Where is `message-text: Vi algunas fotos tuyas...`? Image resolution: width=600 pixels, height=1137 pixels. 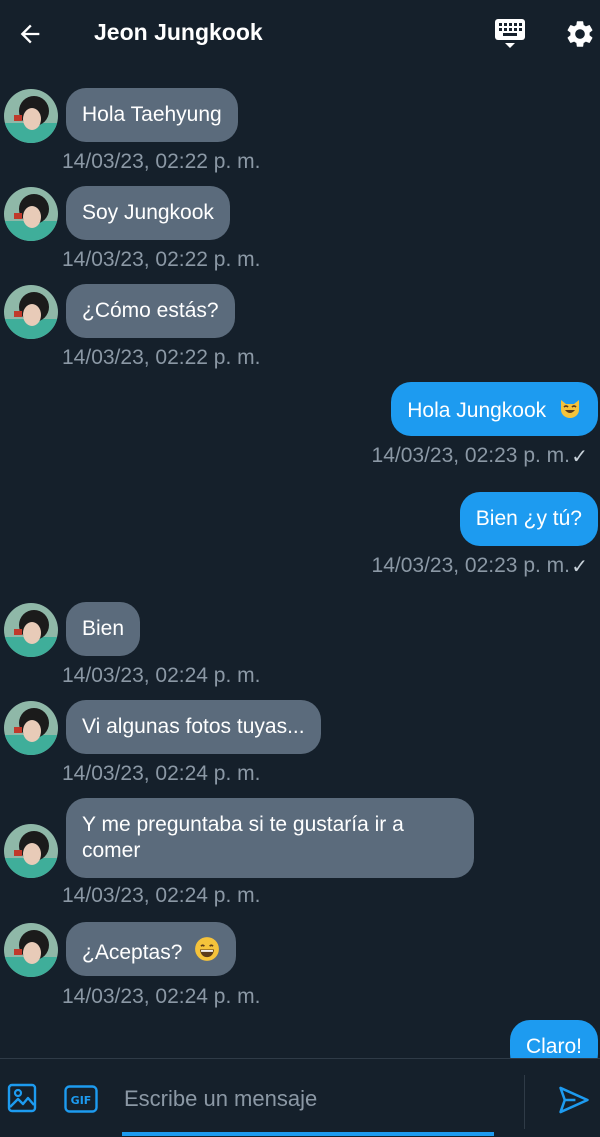 message-text: Vi algunas fotos tuyas... is located at coordinates (193, 726).